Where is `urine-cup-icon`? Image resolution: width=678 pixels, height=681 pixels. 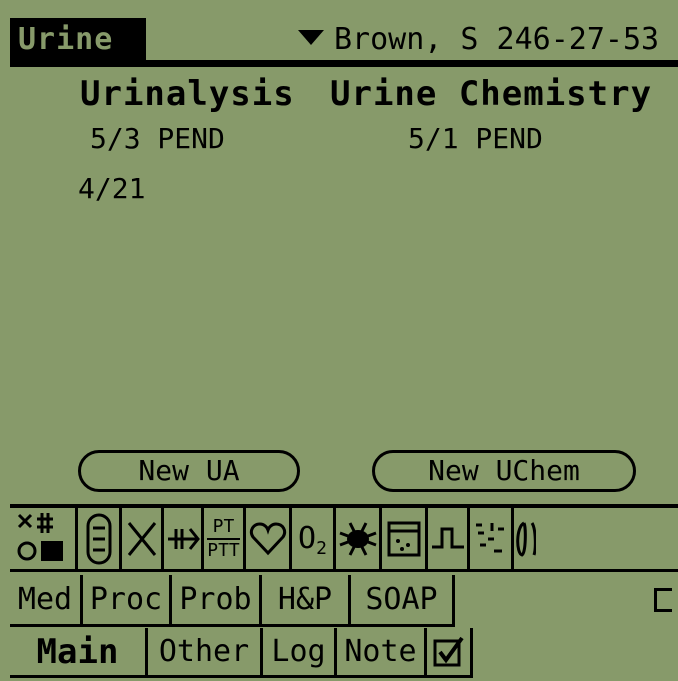 urine-cup-icon is located at coordinates (405, 538).